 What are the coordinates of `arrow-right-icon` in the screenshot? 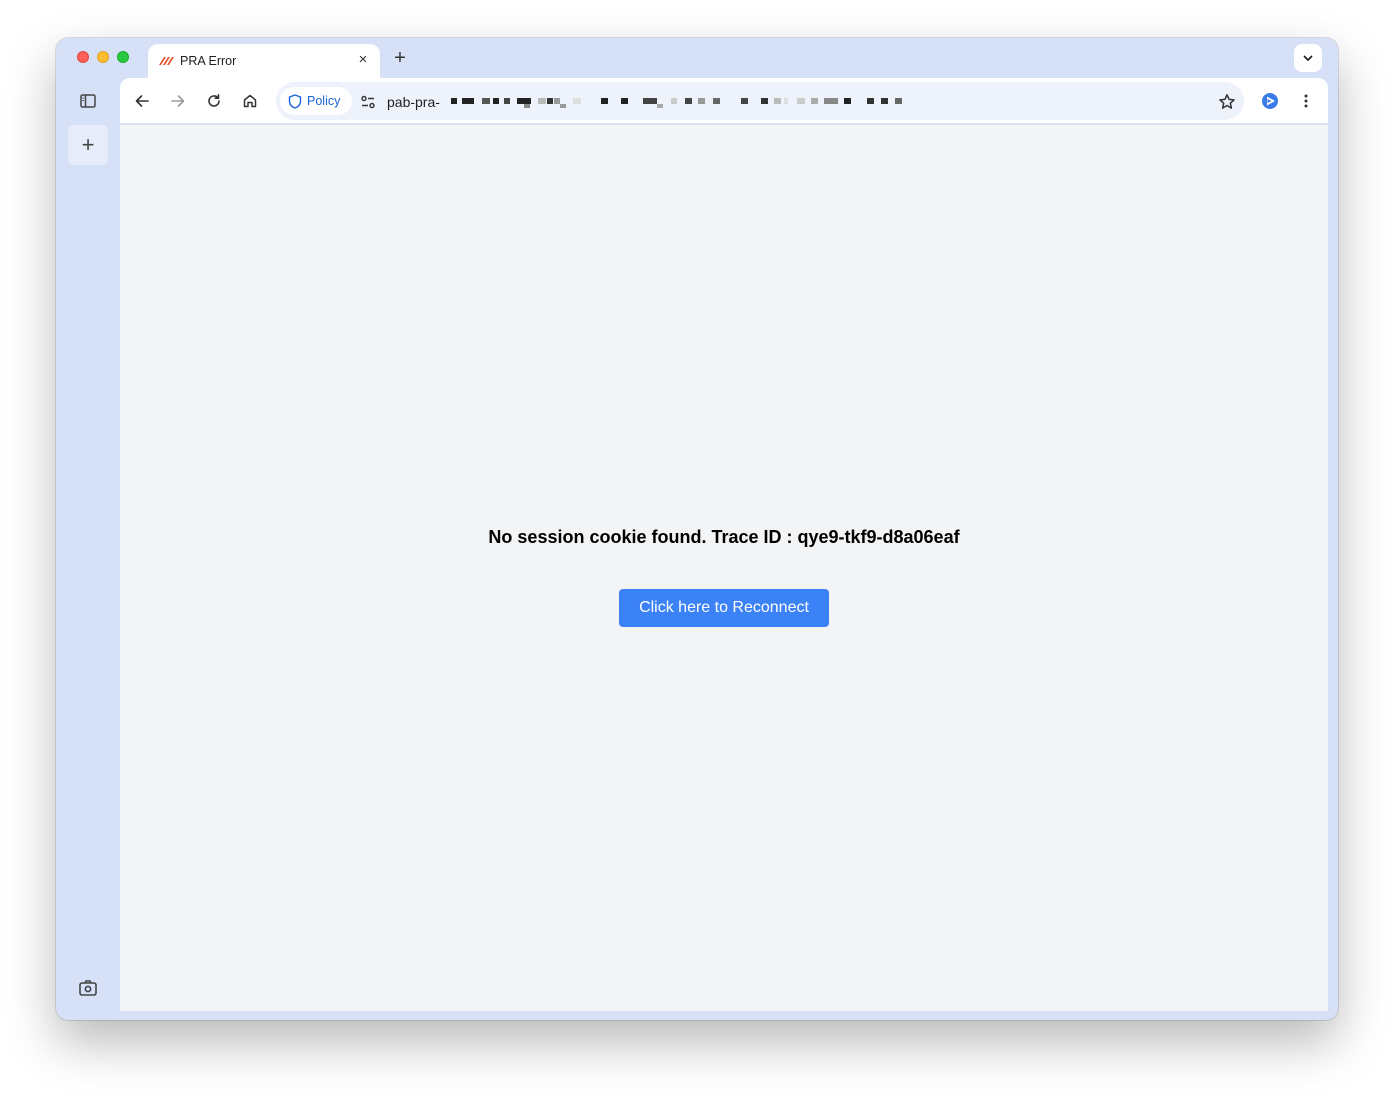 It's located at (178, 101).